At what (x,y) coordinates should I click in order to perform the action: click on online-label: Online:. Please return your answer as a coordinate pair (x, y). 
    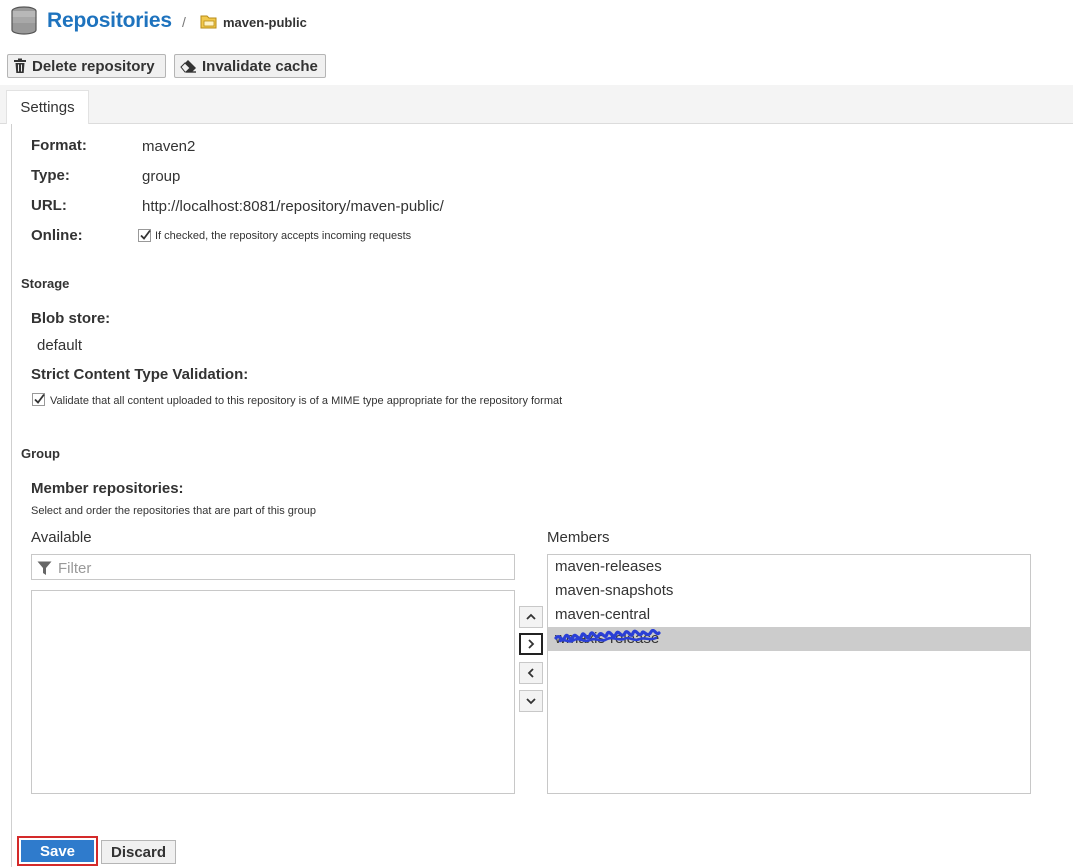
    Looking at the image, I should click on (57, 235).